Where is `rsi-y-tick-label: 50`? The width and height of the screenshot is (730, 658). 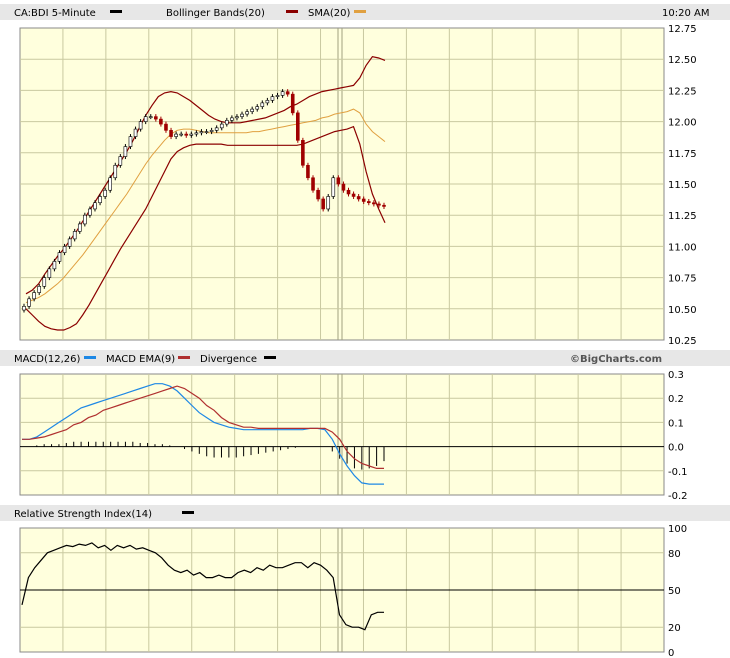 rsi-y-tick-label: 50 is located at coordinates (674, 591).